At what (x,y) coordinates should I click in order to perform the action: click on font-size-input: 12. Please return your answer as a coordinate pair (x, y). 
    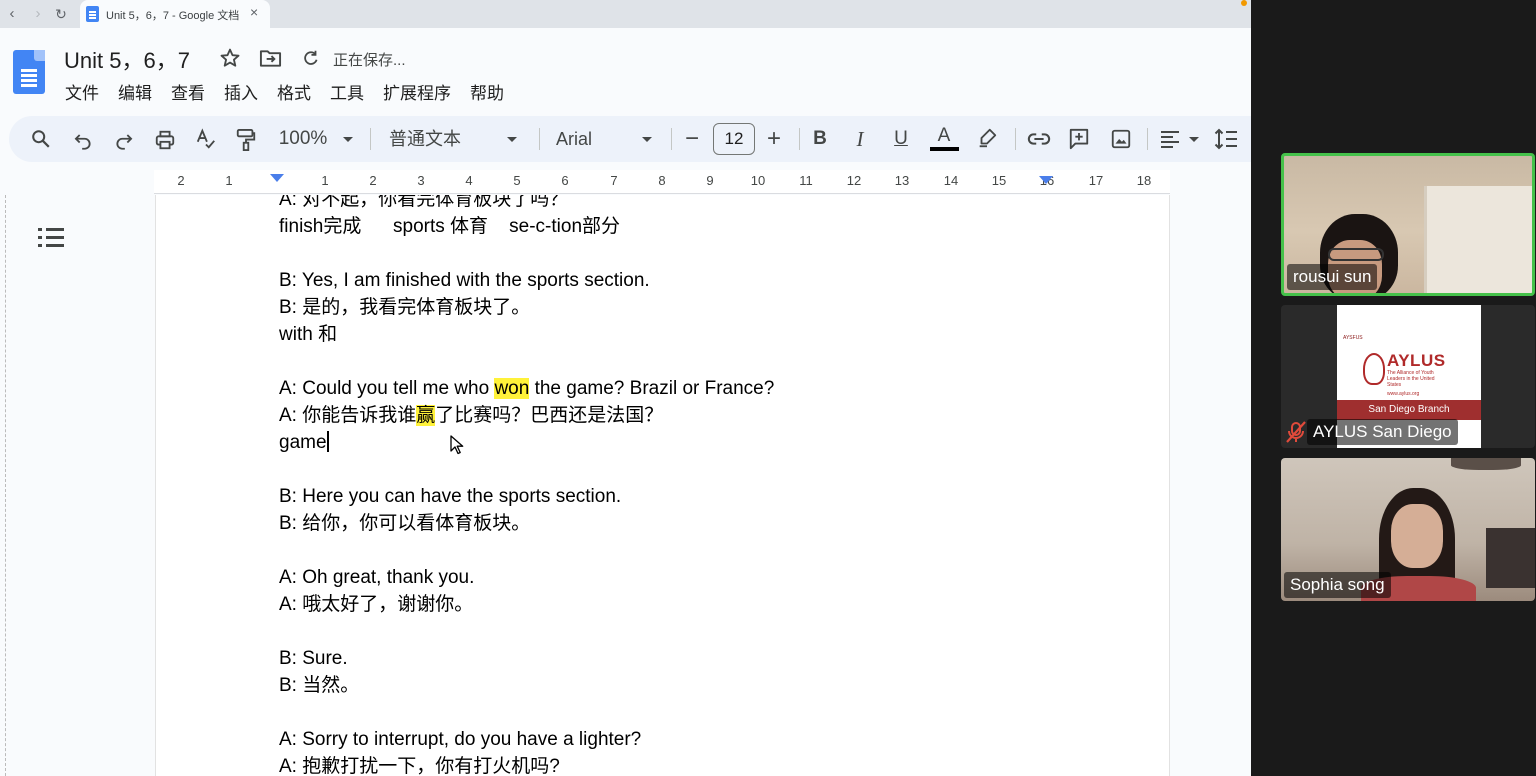
    Looking at the image, I should click on (734, 139).